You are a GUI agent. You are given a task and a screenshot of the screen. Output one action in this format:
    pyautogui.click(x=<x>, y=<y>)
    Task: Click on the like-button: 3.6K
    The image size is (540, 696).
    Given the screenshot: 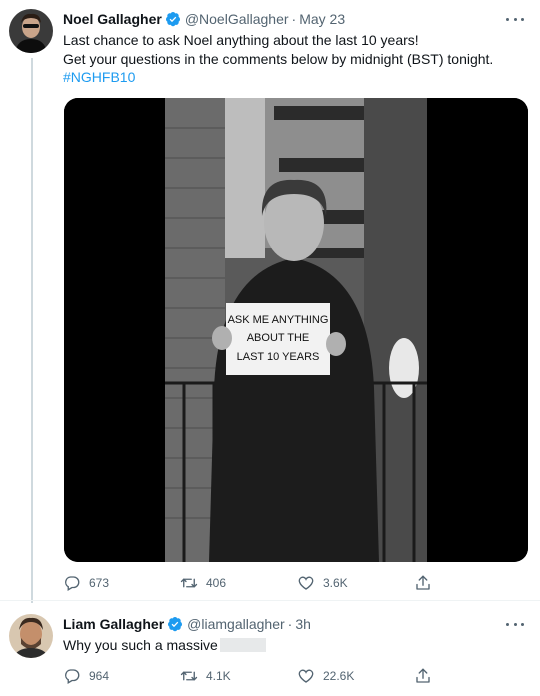 What is the action you would take?
    pyautogui.click(x=355, y=583)
    